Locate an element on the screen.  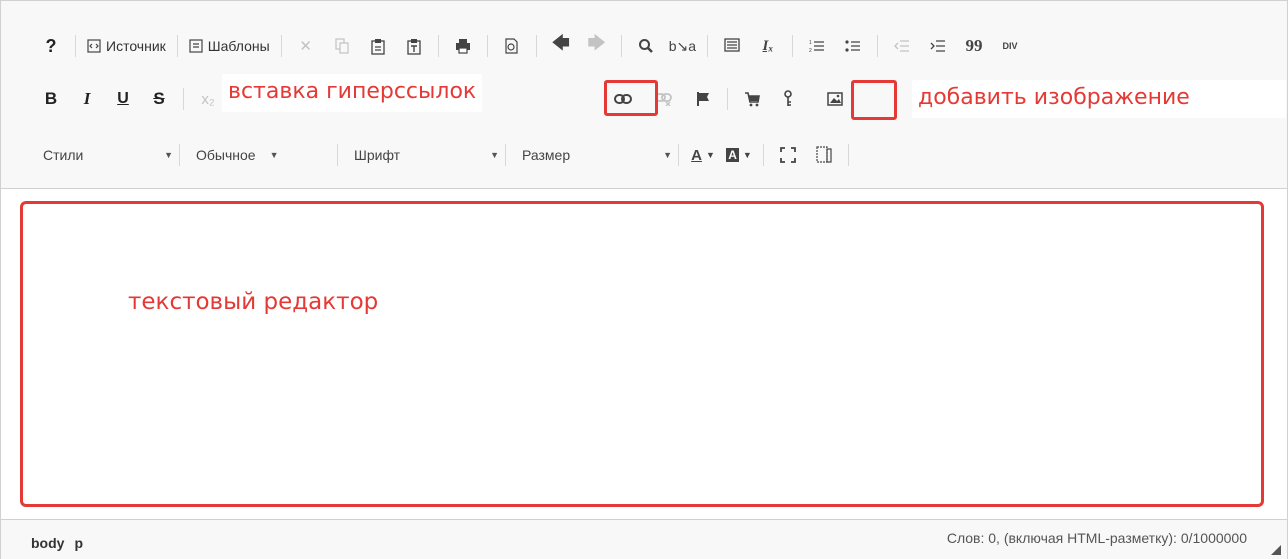
find-button is located at coordinates (646, 46).